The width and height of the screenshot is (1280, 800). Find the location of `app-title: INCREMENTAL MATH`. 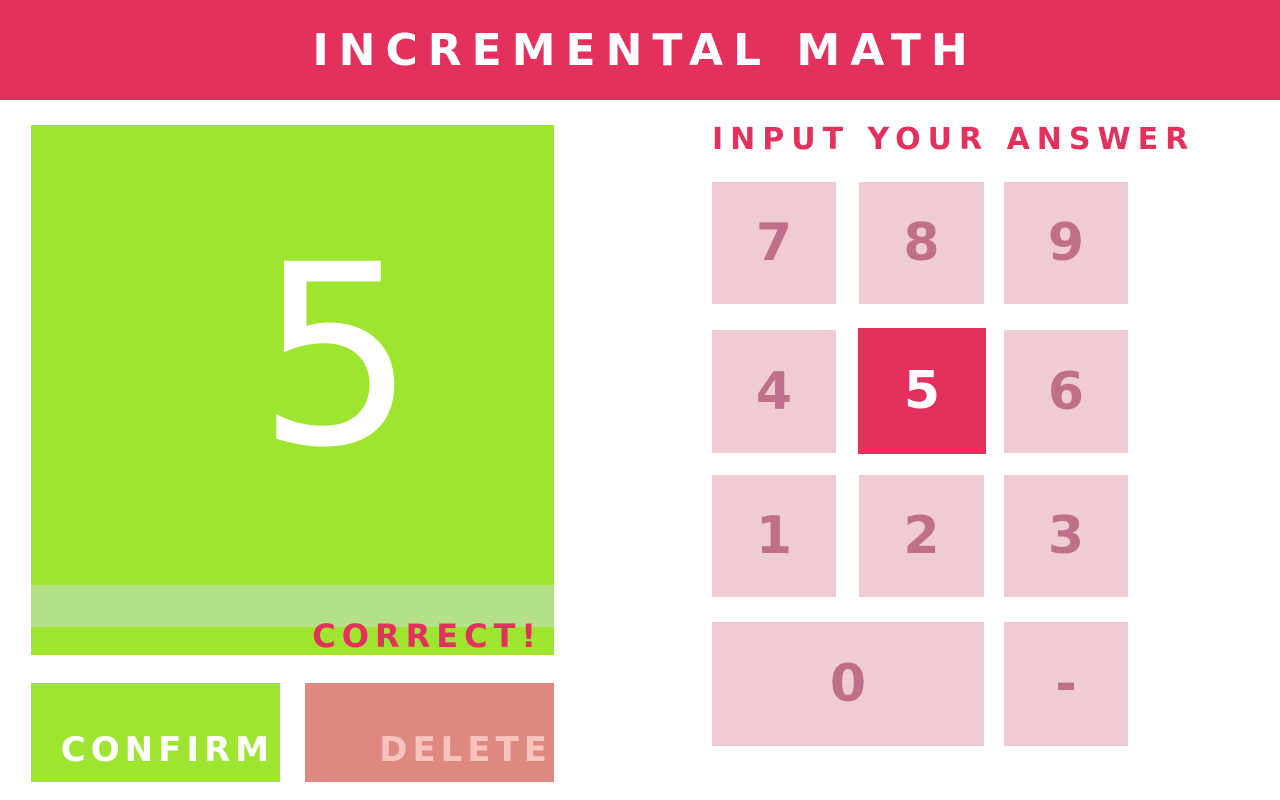

app-title: INCREMENTAL MATH is located at coordinates (645, 50).